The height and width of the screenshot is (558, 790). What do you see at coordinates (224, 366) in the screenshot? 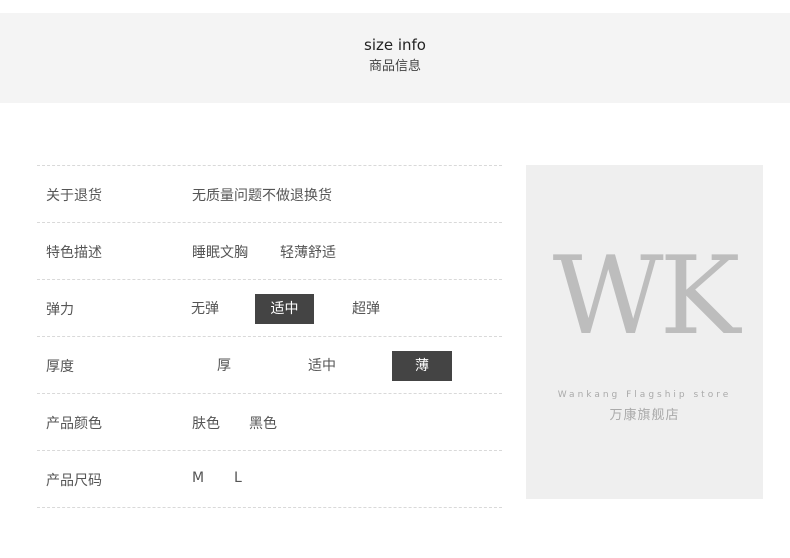
I see `thickness-option: 厚` at bounding box center [224, 366].